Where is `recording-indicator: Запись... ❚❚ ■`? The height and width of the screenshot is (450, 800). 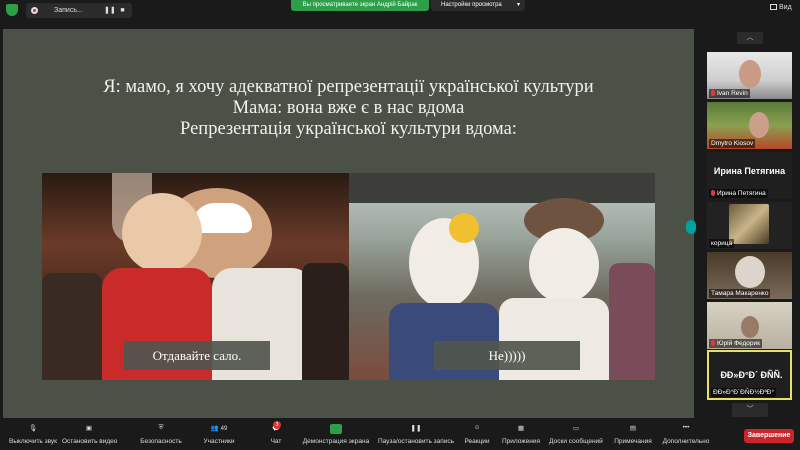
recording-indicator: Запись... ❚❚ ■ is located at coordinates (79, 10).